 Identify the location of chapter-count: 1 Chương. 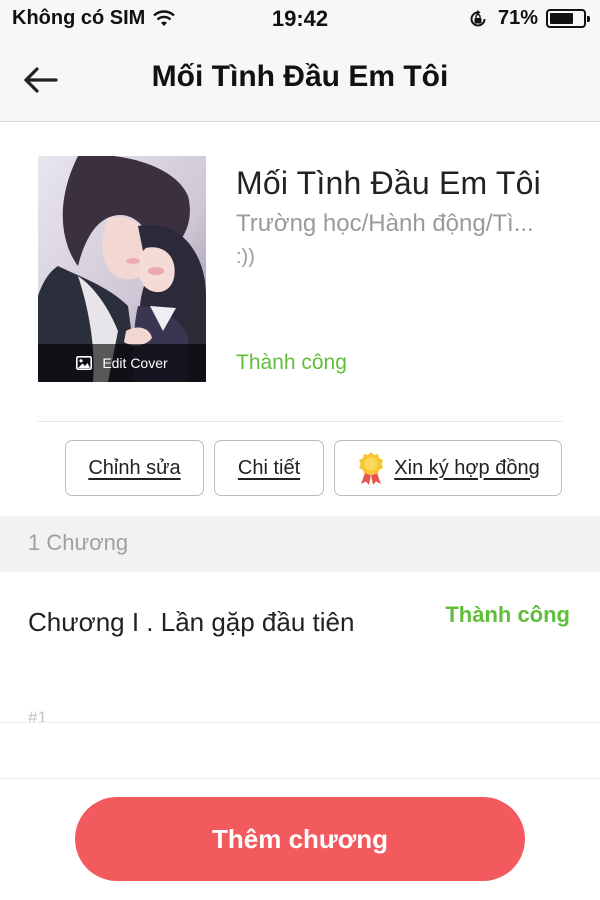
(78, 542).